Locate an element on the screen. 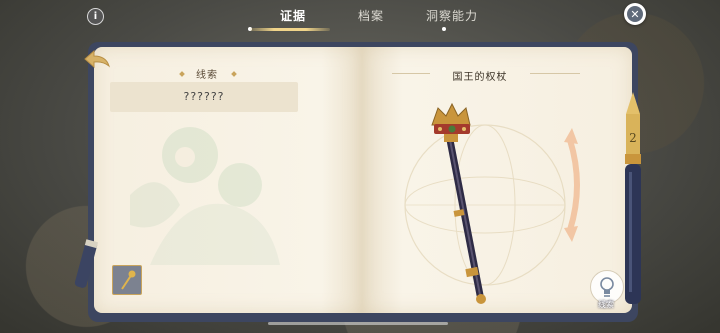 The width and height of the screenshot is (720, 333). lightbulb-icon is located at coordinates (607, 287).